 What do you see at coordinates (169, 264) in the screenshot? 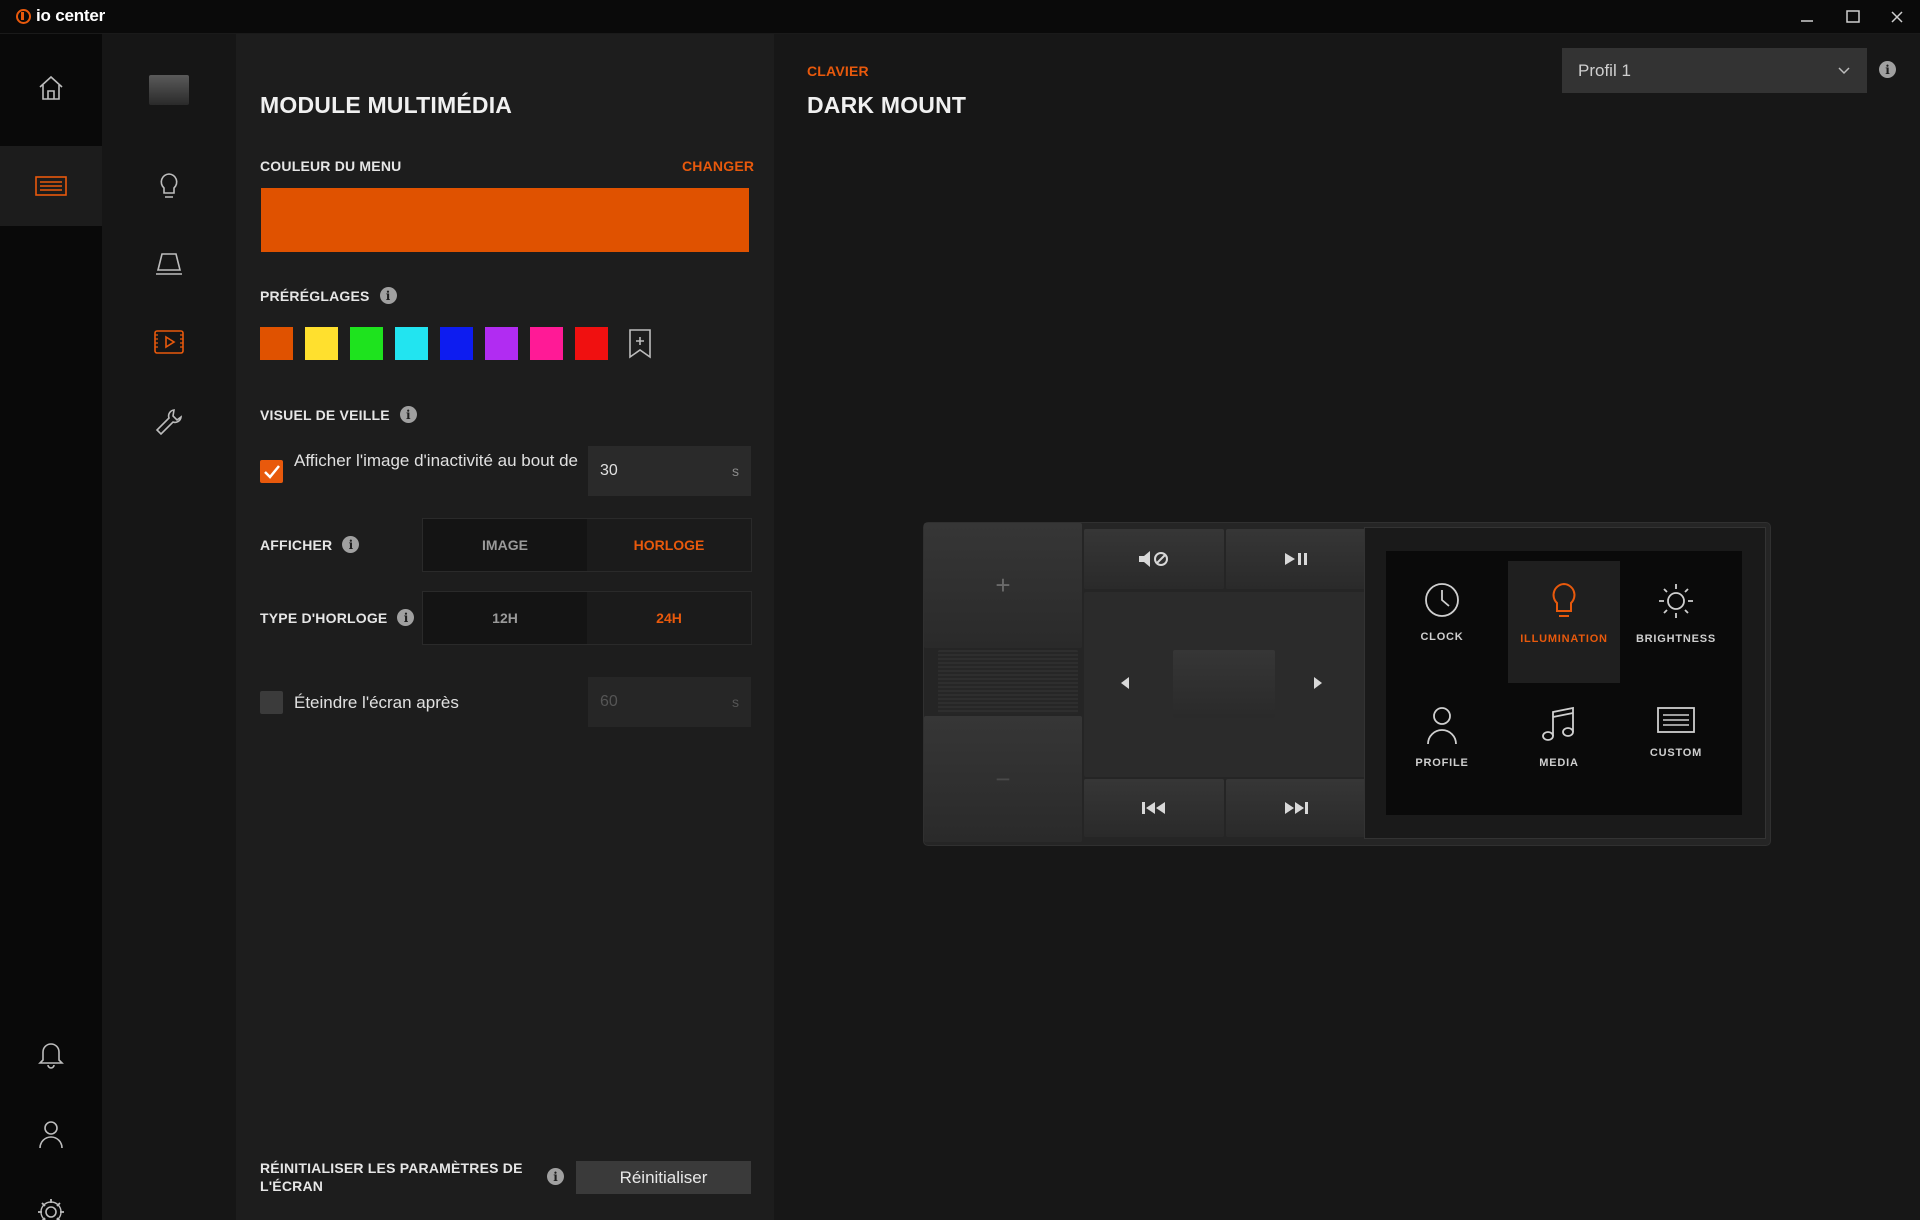
I see `subnav-display` at bounding box center [169, 264].